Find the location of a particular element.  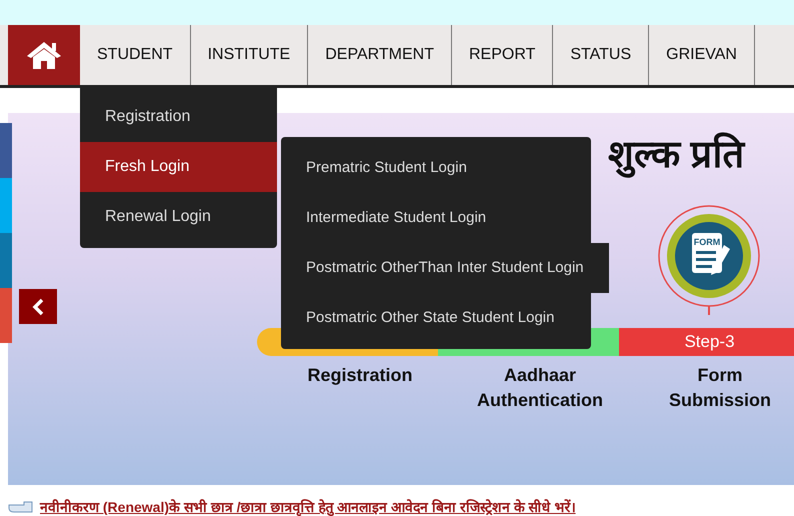

notice-link: नवीनीकरण (Renewal)के सभी छात्र /छात्रा छात्रवृत्ति हेतु आनलाइन आवेदन बिना रजिस्ट्रेशन के सीधे भरें। is located at coordinates (308, 507).